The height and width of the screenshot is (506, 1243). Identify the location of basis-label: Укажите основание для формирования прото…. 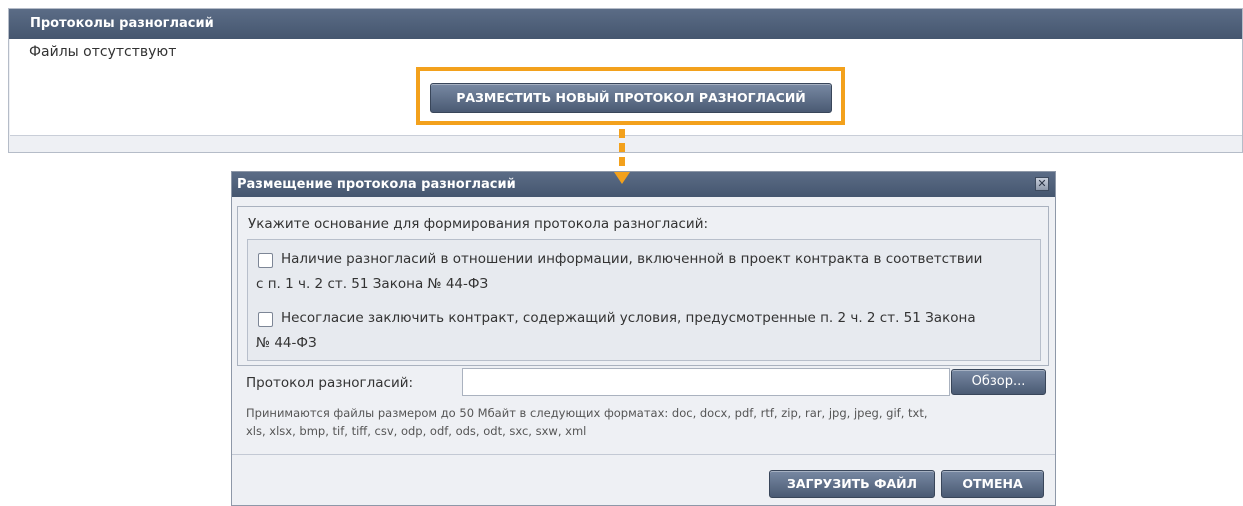
(478, 224).